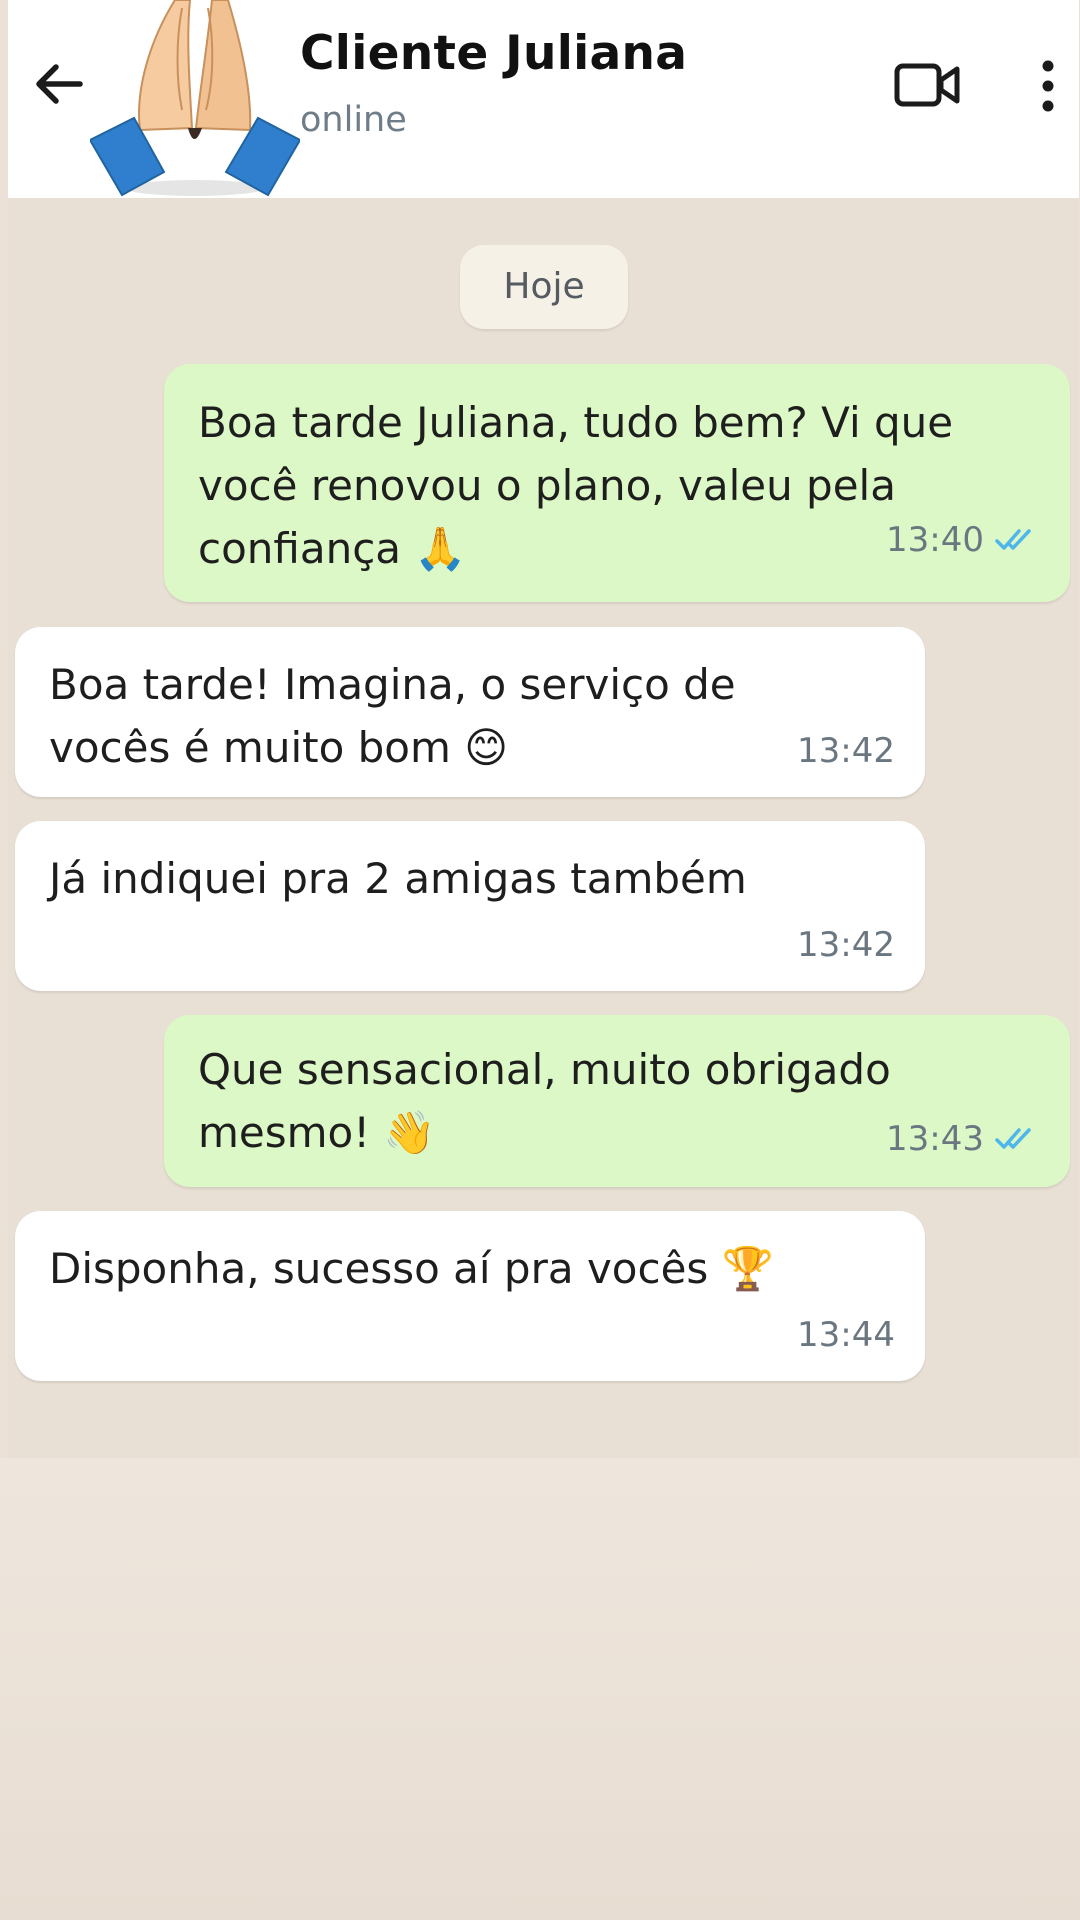 The height and width of the screenshot is (1920, 1080). I want to click on date-chip: Hoje, so click(544, 287).